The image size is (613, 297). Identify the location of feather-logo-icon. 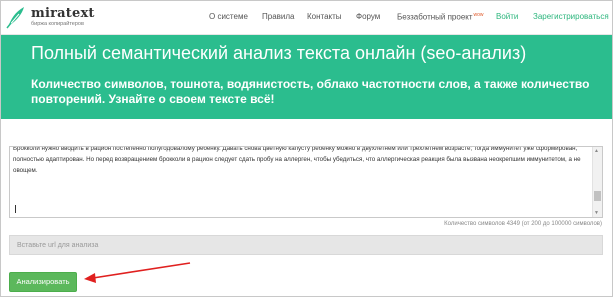
(15, 18).